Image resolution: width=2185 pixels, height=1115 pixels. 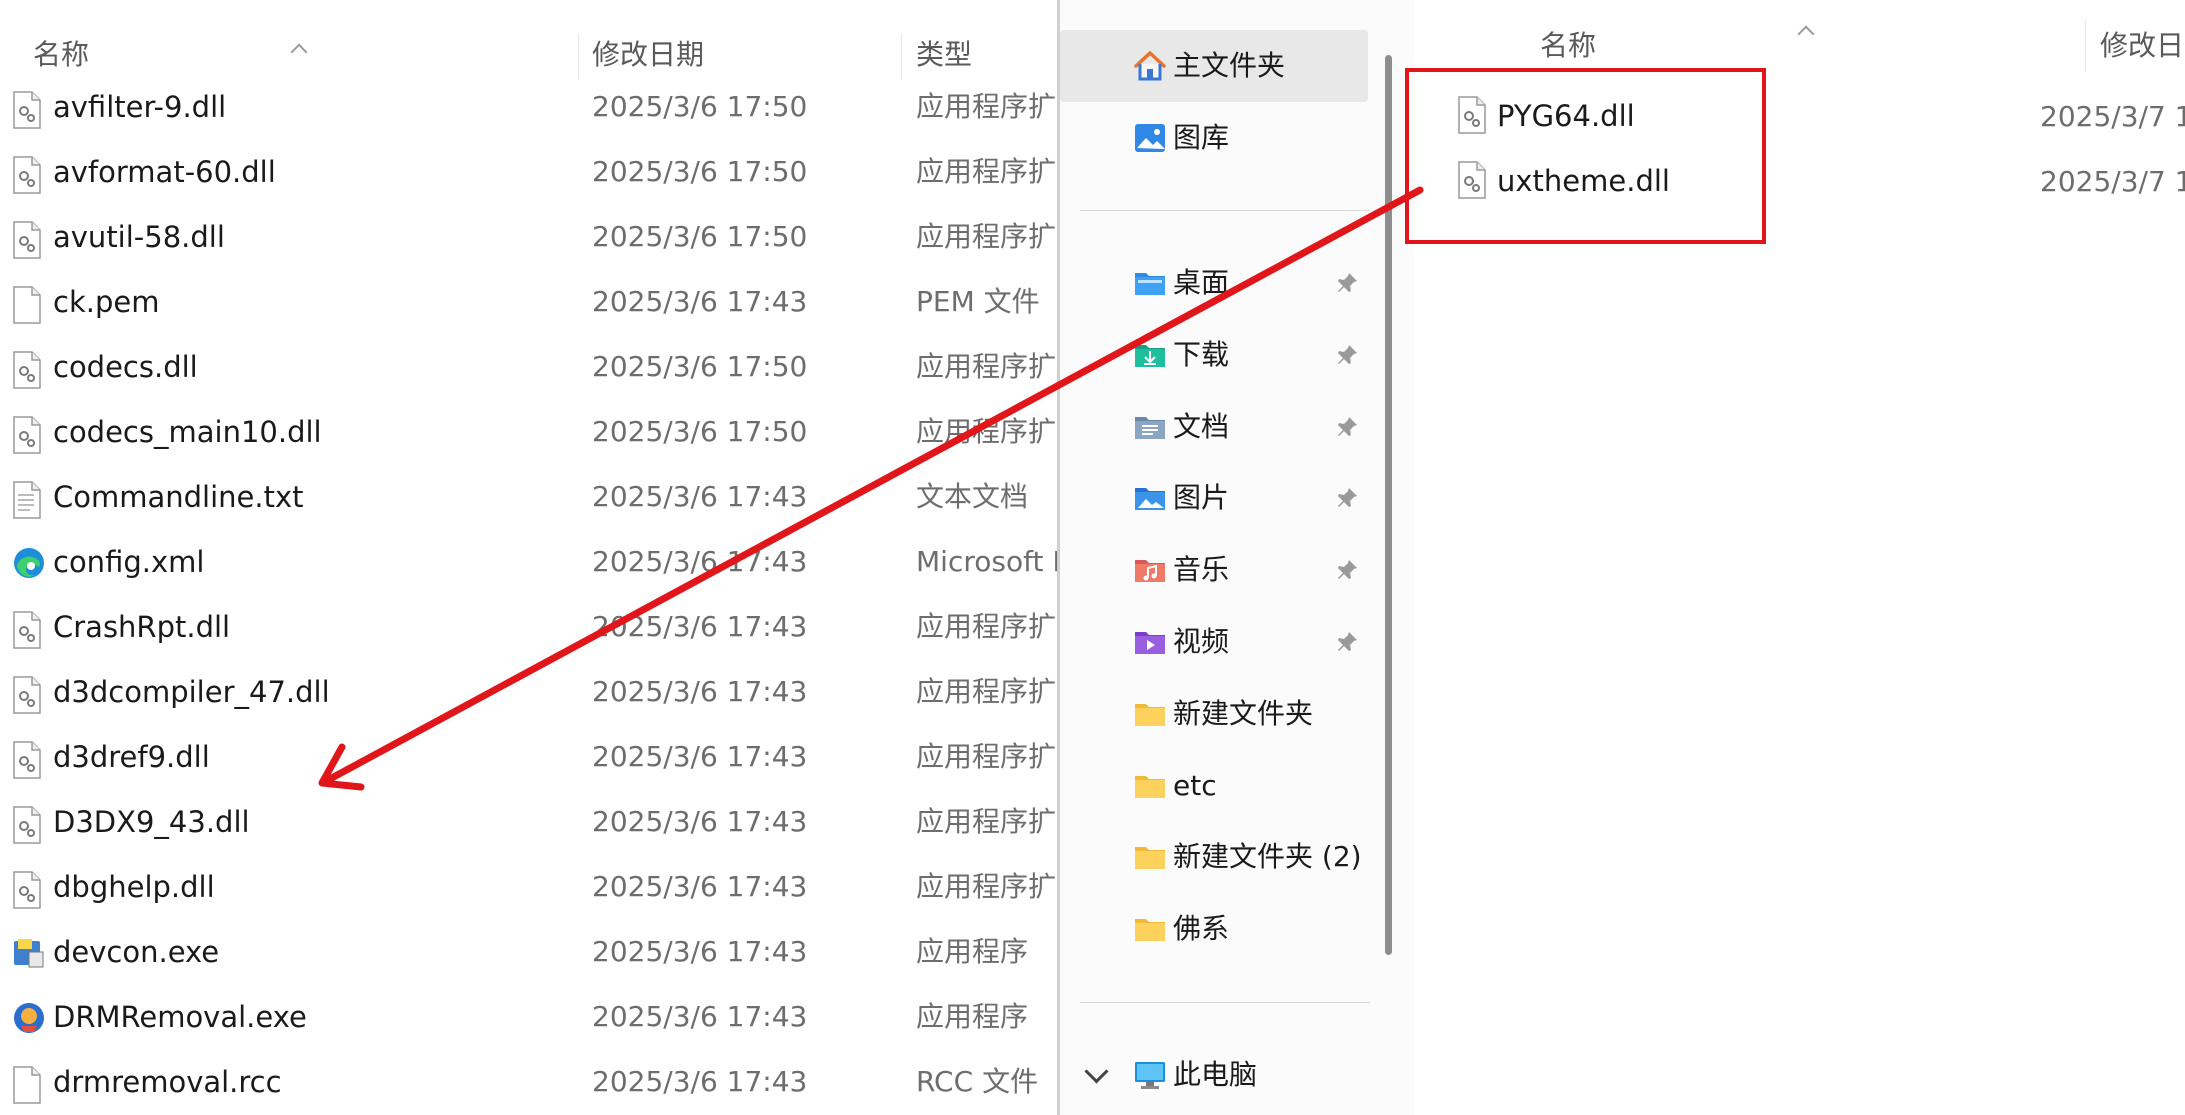 I want to click on home-icon, so click(x=1150, y=66).